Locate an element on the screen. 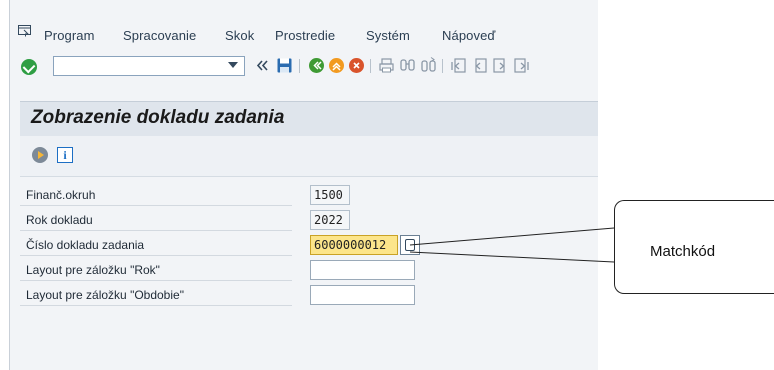 The image size is (774, 370). find-next-icon is located at coordinates (428, 65).